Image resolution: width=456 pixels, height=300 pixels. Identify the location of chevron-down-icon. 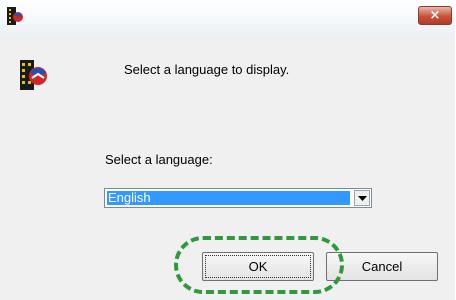
(362, 198).